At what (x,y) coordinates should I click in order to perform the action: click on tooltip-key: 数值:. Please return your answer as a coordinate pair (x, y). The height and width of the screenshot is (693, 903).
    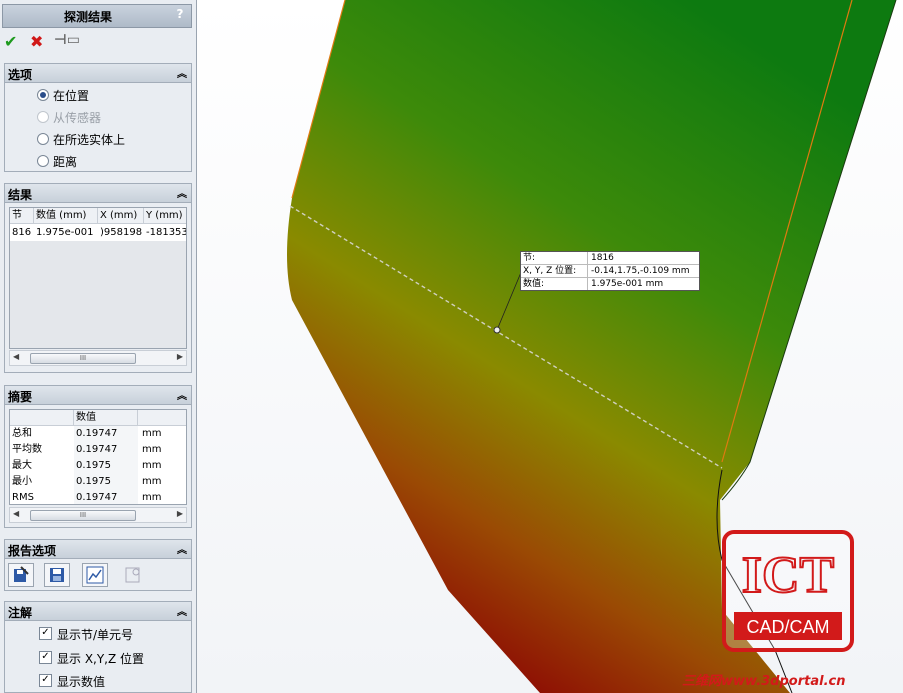
    Looking at the image, I should click on (534, 284).